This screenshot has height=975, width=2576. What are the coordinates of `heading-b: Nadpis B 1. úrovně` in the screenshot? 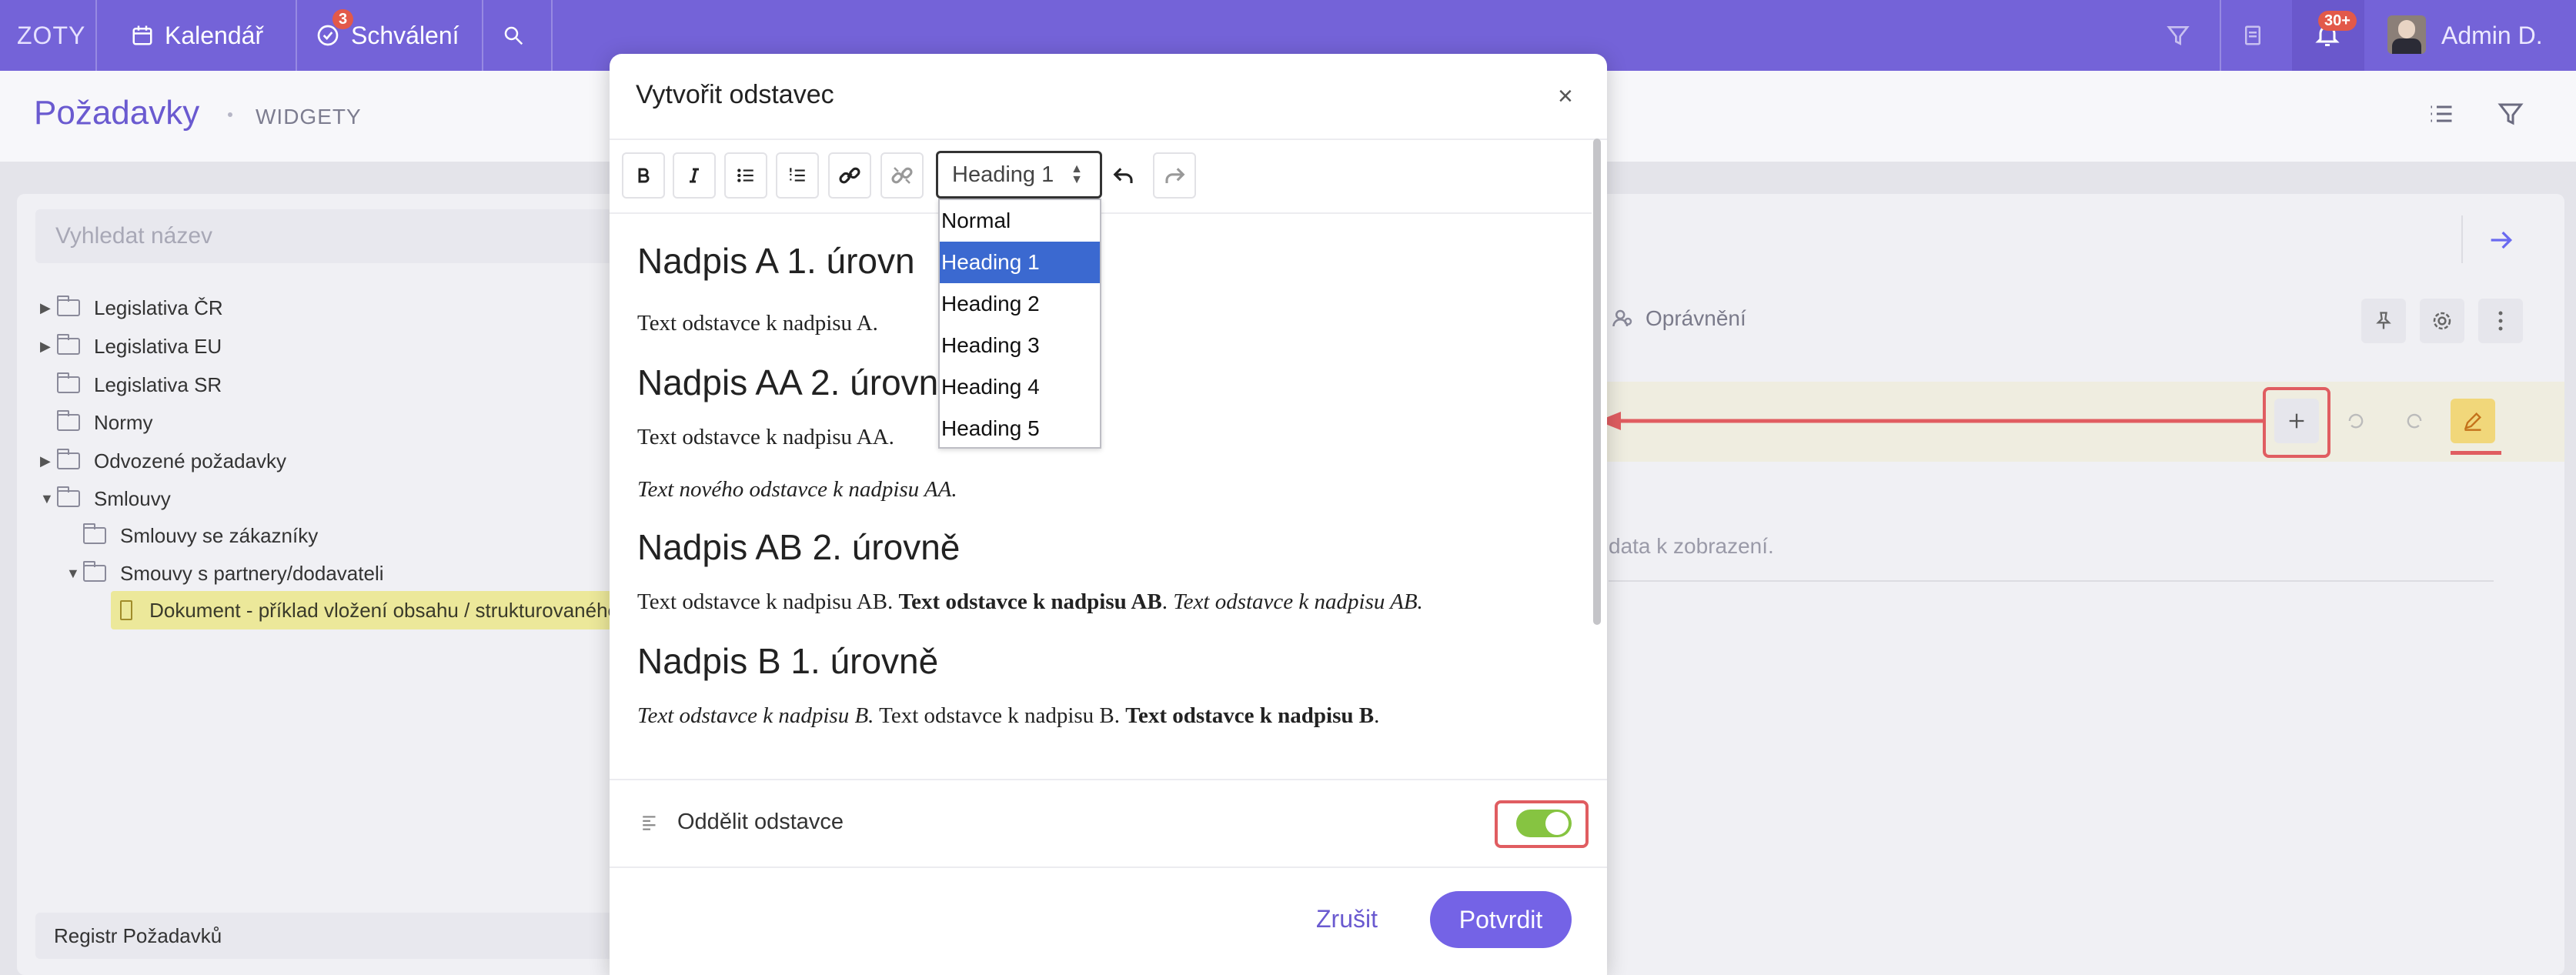 It's located at (787, 661).